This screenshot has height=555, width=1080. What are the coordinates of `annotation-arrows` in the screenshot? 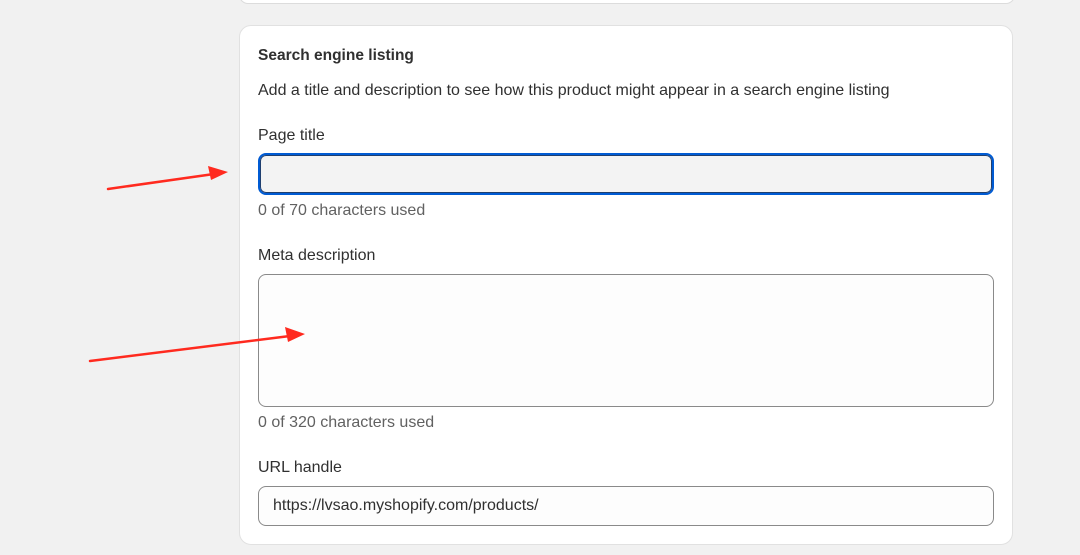 It's located at (196, 264).